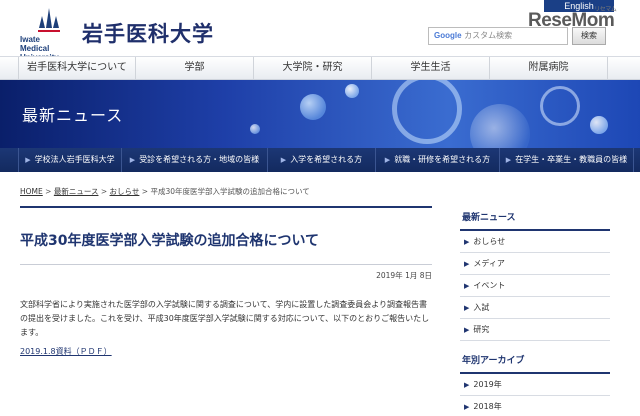 The height and width of the screenshot is (416, 640). What do you see at coordinates (66, 351) in the screenshot?
I see `pdf-link: 2019.1.8資料（ＰＤＦ）` at bounding box center [66, 351].